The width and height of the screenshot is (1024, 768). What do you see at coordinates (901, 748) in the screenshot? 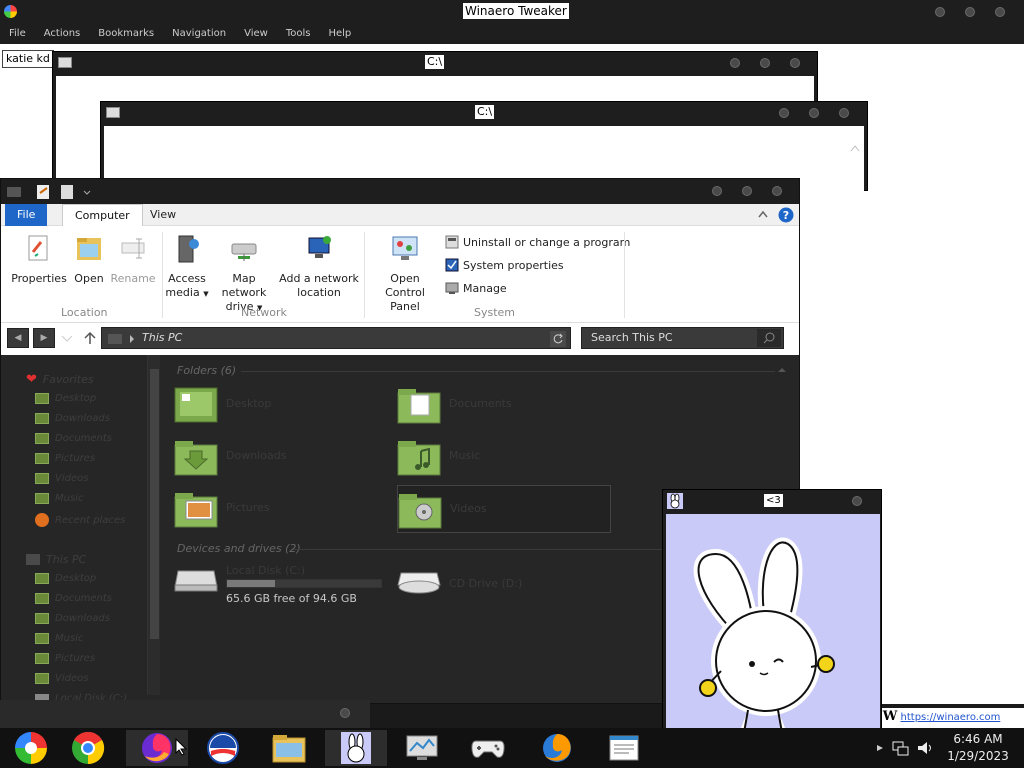
I see `network-icon` at bounding box center [901, 748].